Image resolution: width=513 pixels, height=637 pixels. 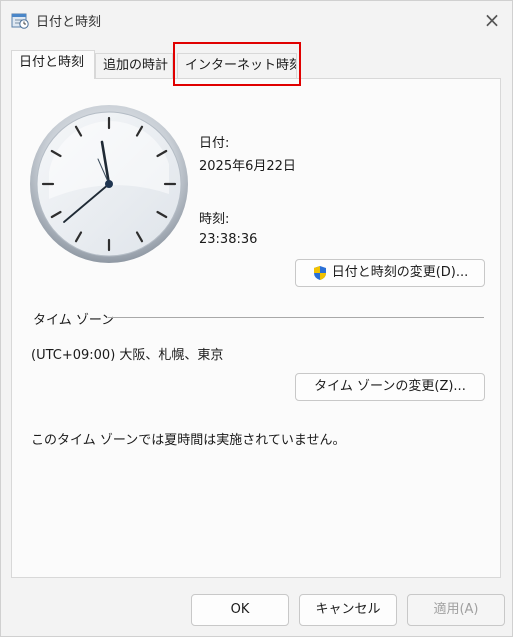 What do you see at coordinates (247, 166) in the screenshot?
I see `date-value: 2025年6月22日` at bounding box center [247, 166].